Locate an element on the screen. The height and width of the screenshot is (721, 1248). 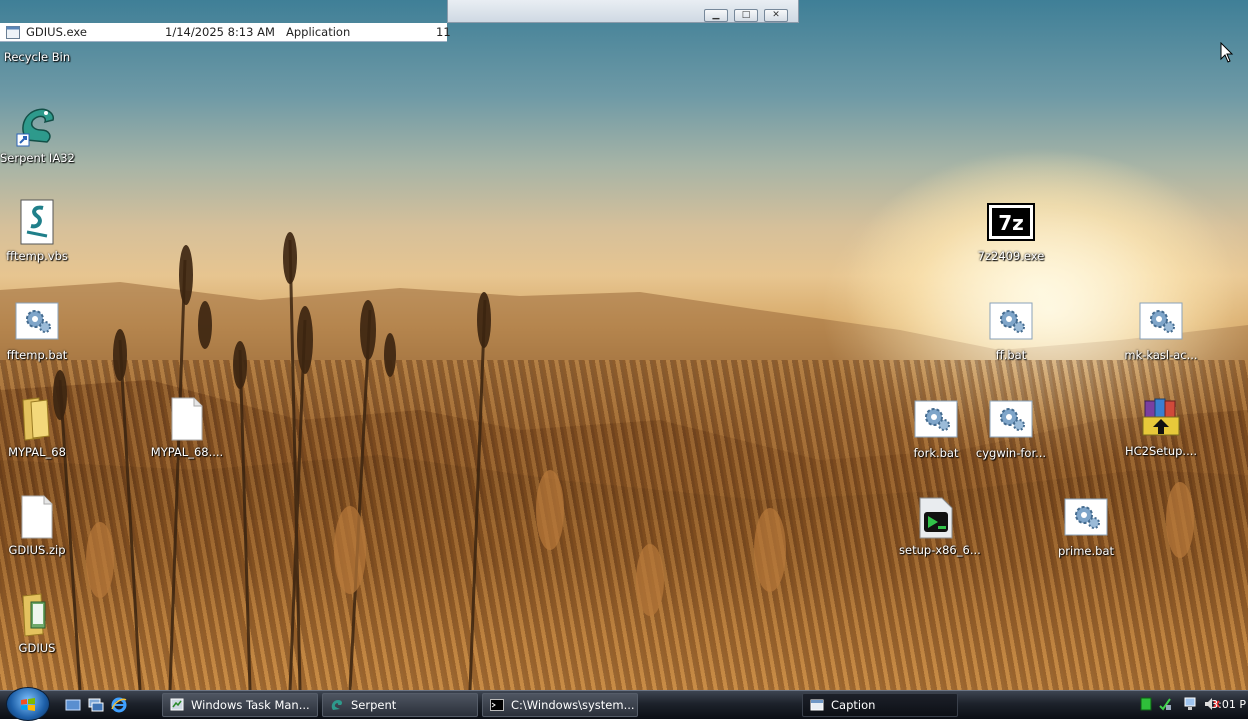
serpent-dragon-icon is located at coordinates (35, 127).